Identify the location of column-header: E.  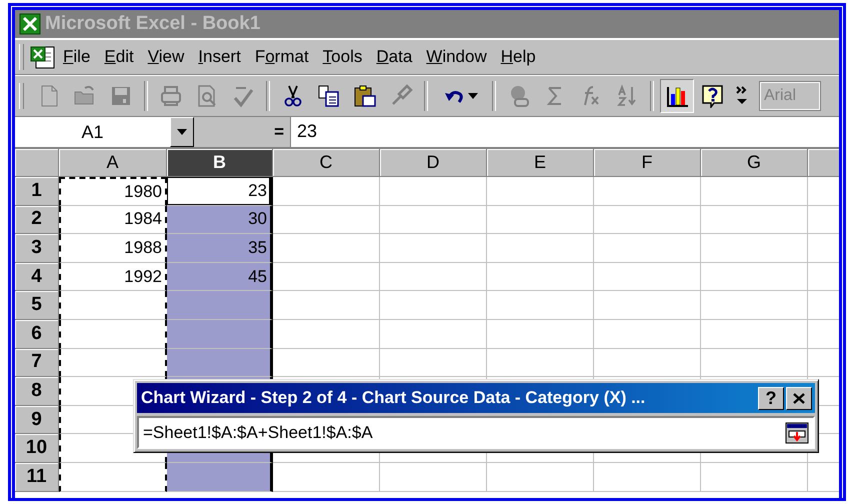
(540, 163).